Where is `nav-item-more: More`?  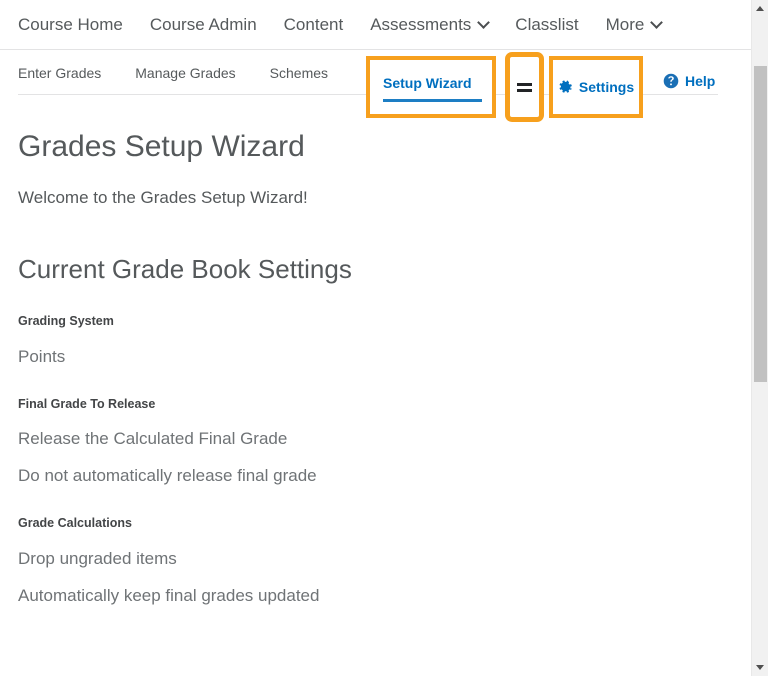
nav-item-more: More is located at coordinates (634, 24).